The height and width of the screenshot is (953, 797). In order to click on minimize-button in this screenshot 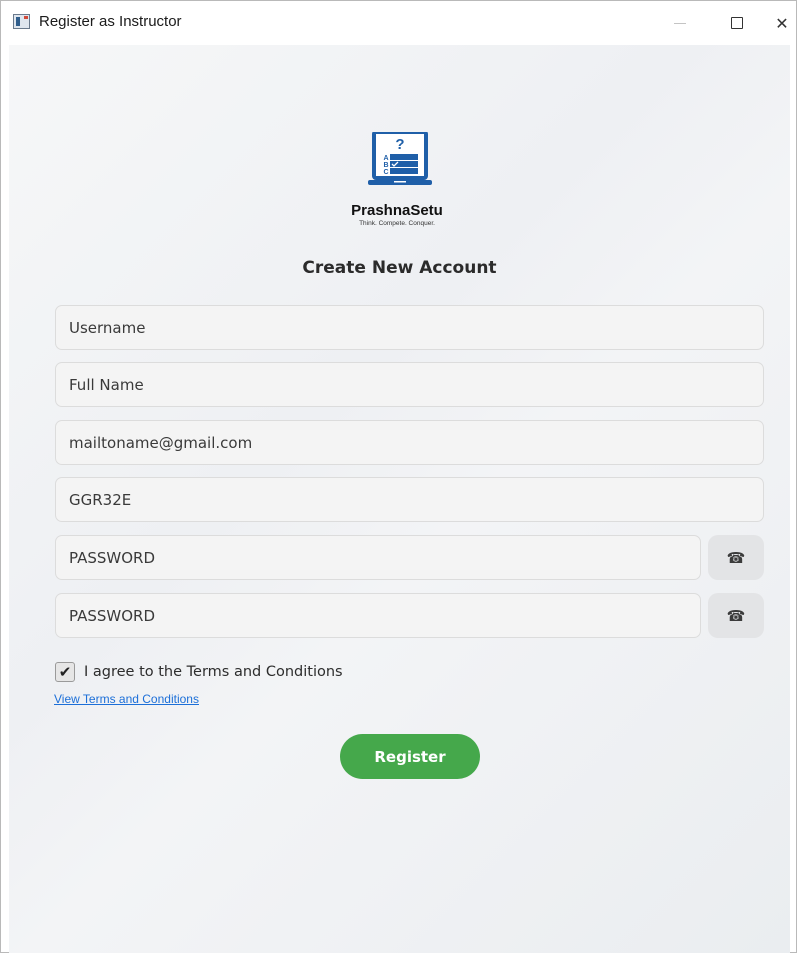, I will do `click(680, 23)`.